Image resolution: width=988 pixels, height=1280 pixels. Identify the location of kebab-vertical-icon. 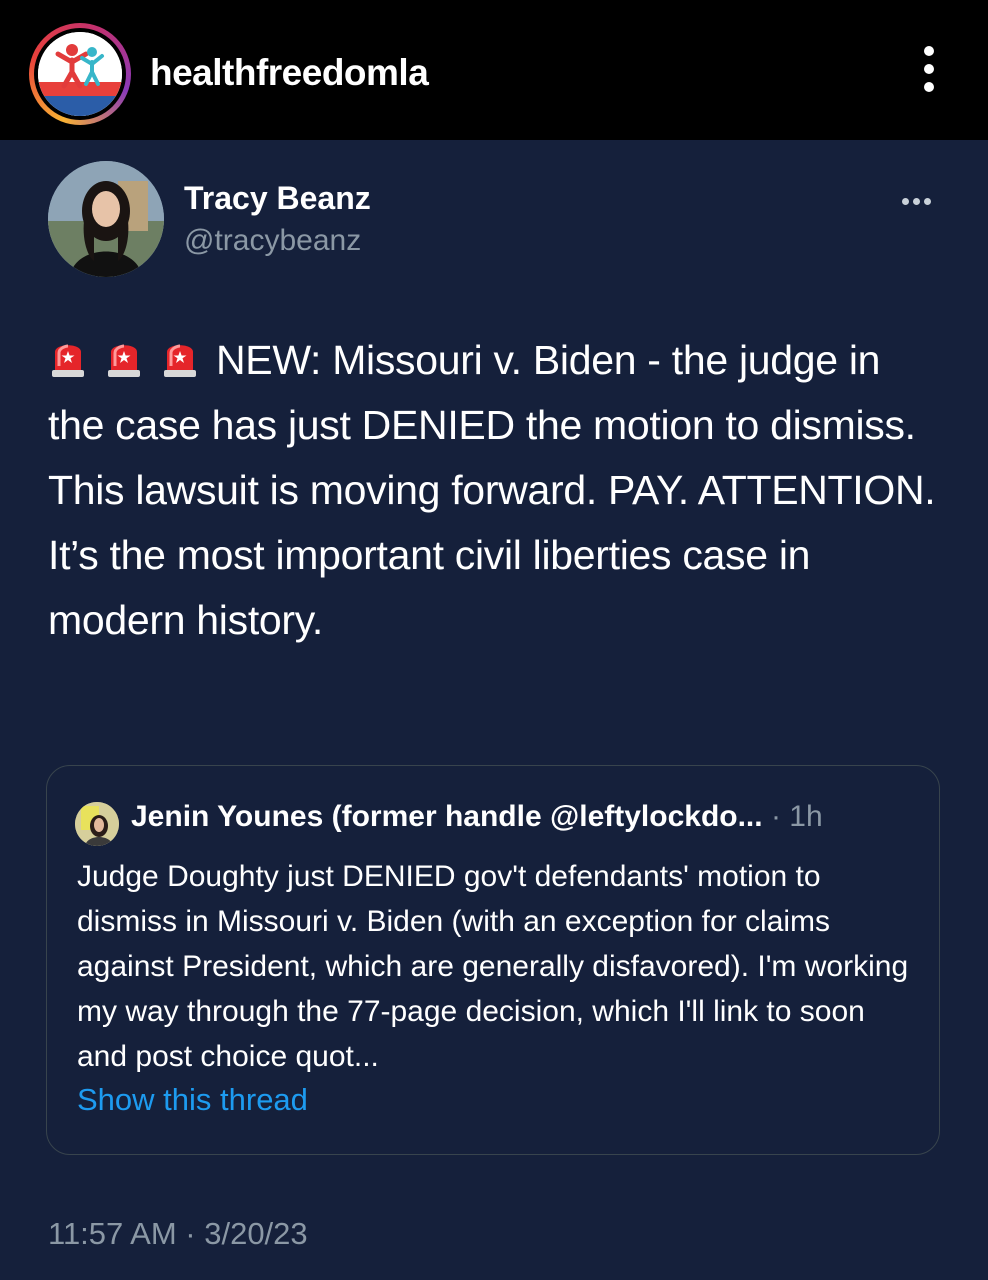
(929, 71).